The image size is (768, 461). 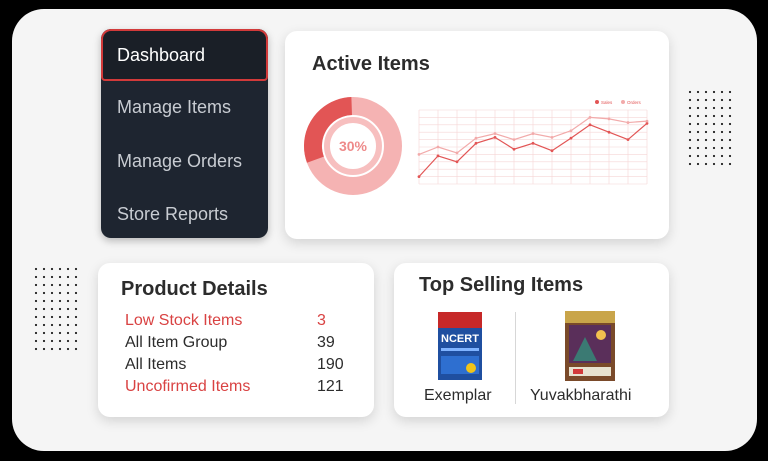 What do you see at coordinates (184, 55) in the screenshot?
I see `nav-item-dashboard: Dashboard` at bounding box center [184, 55].